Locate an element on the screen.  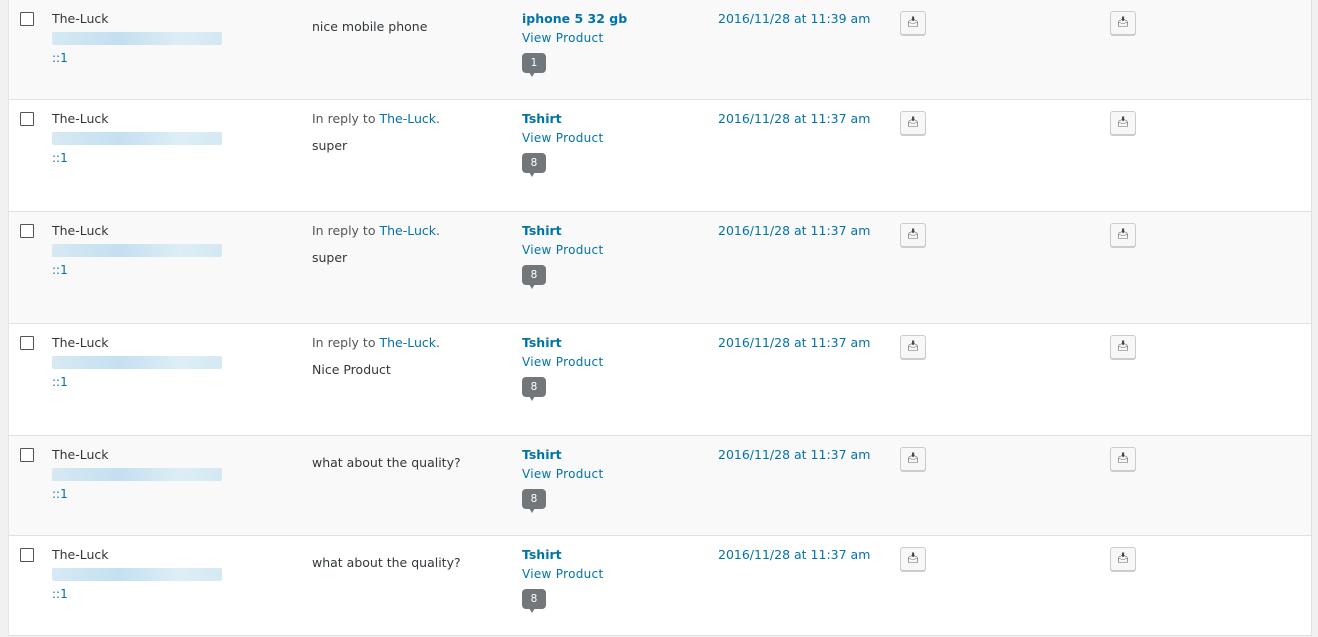
comment-cell: In reply to The-Luck. Nice Product is located at coordinates (407, 356).